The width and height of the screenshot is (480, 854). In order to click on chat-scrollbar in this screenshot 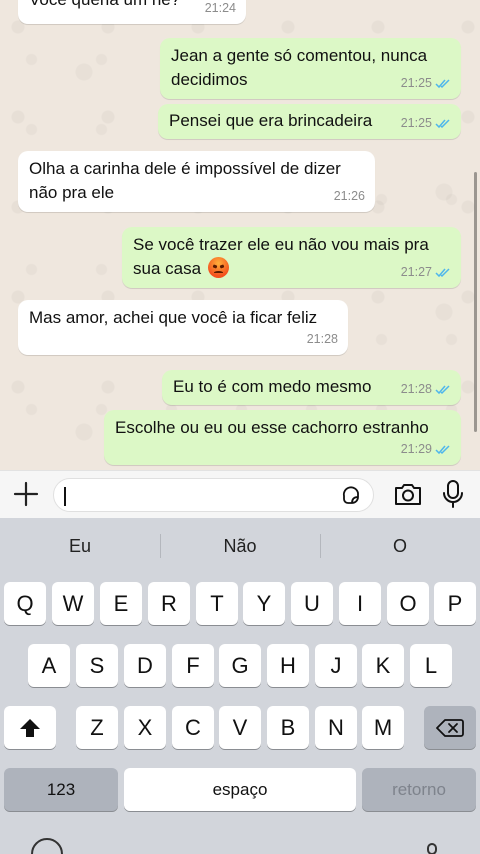, I will do `click(475, 302)`.